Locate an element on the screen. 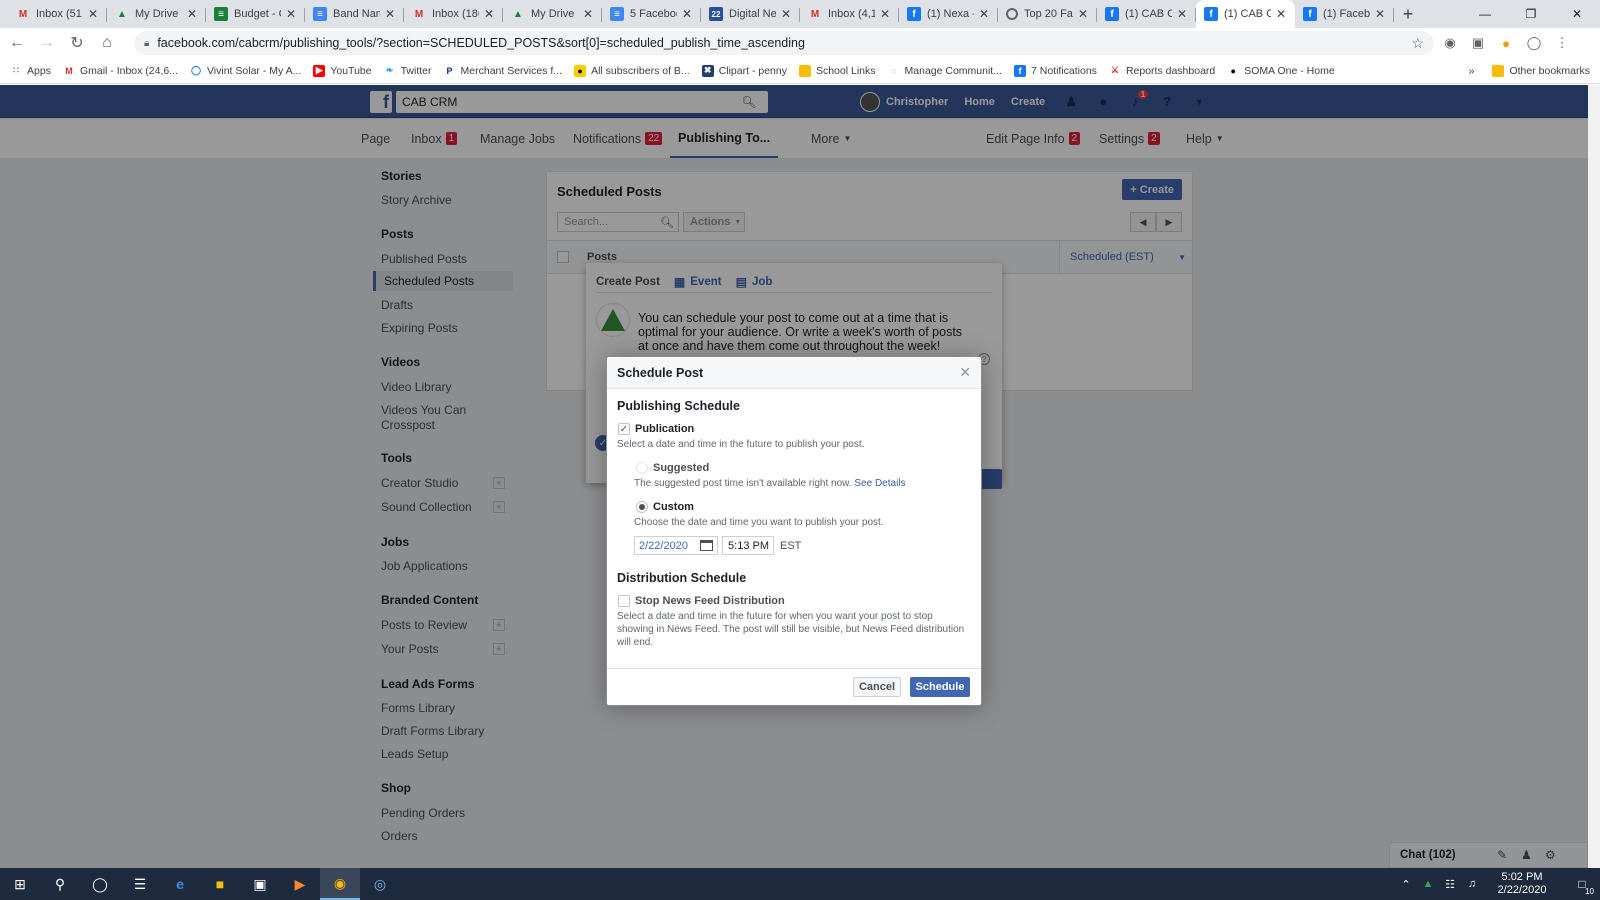  news-favicon-icon: 22 is located at coordinates (716, 14).